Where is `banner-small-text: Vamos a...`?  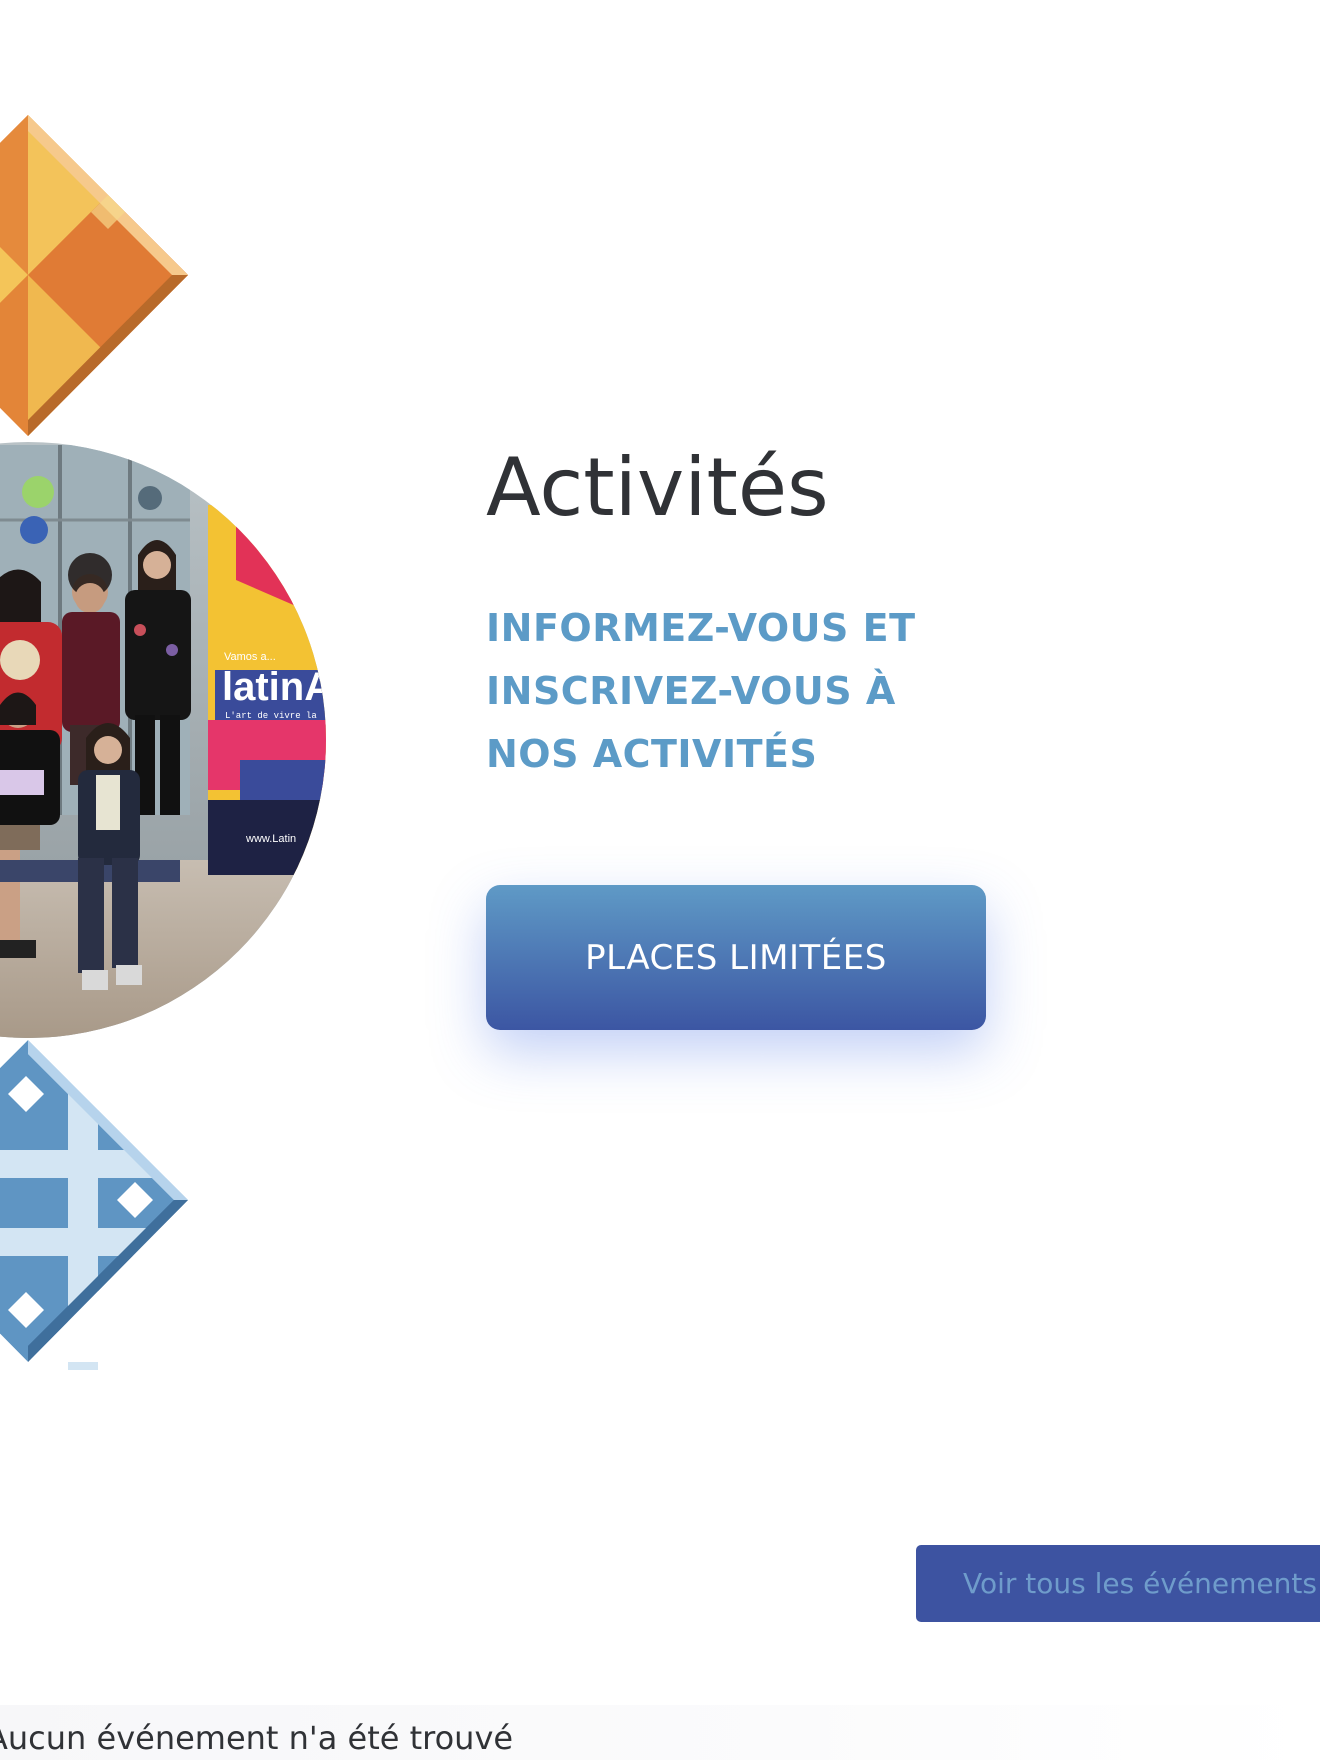 banner-small-text: Vamos a... is located at coordinates (250, 657).